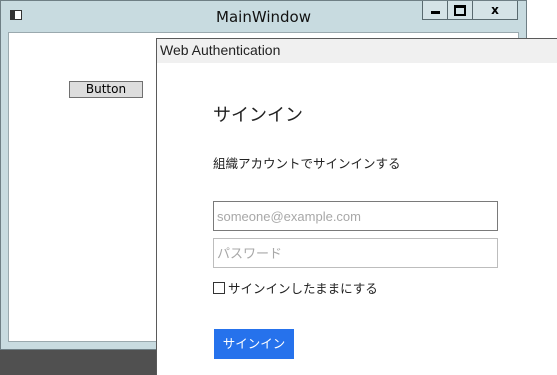 The height and width of the screenshot is (375, 557). What do you see at coordinates (355, 216) in the screenshot?
I see `email-input` at bounding box center [355, 216].